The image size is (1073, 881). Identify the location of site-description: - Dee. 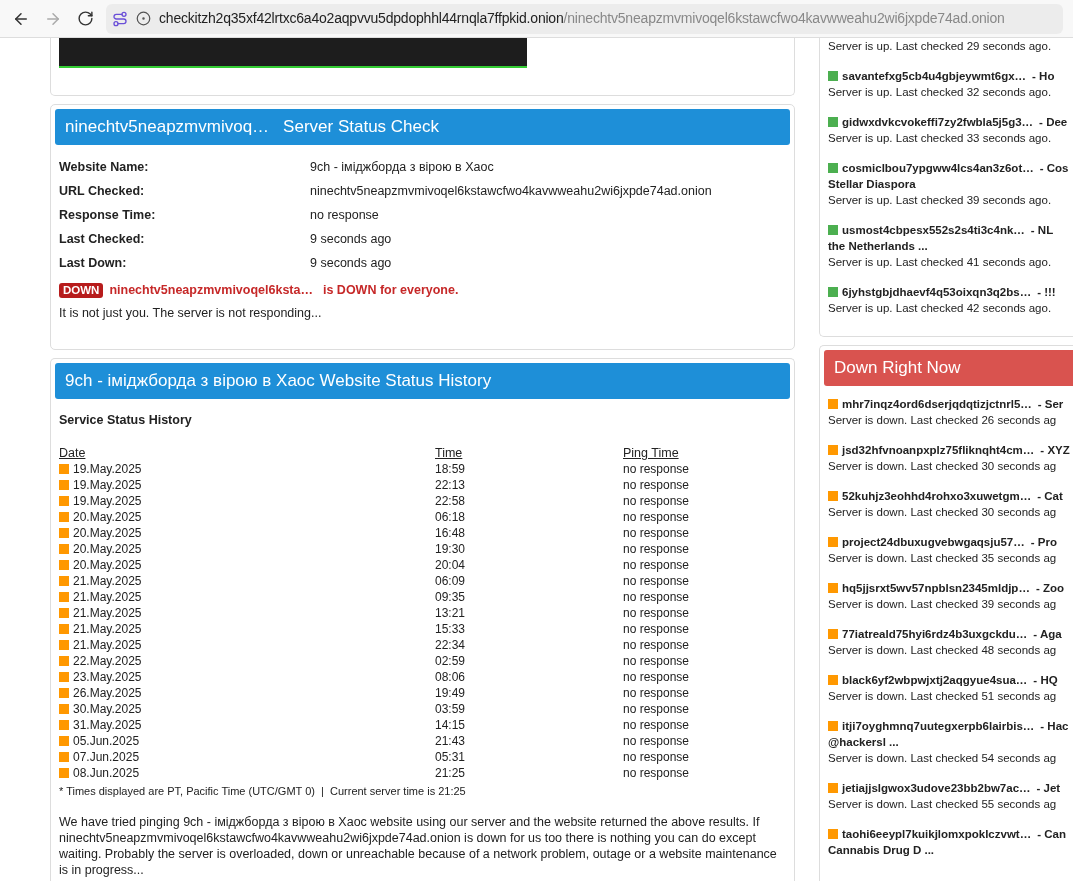
(1053, 122).